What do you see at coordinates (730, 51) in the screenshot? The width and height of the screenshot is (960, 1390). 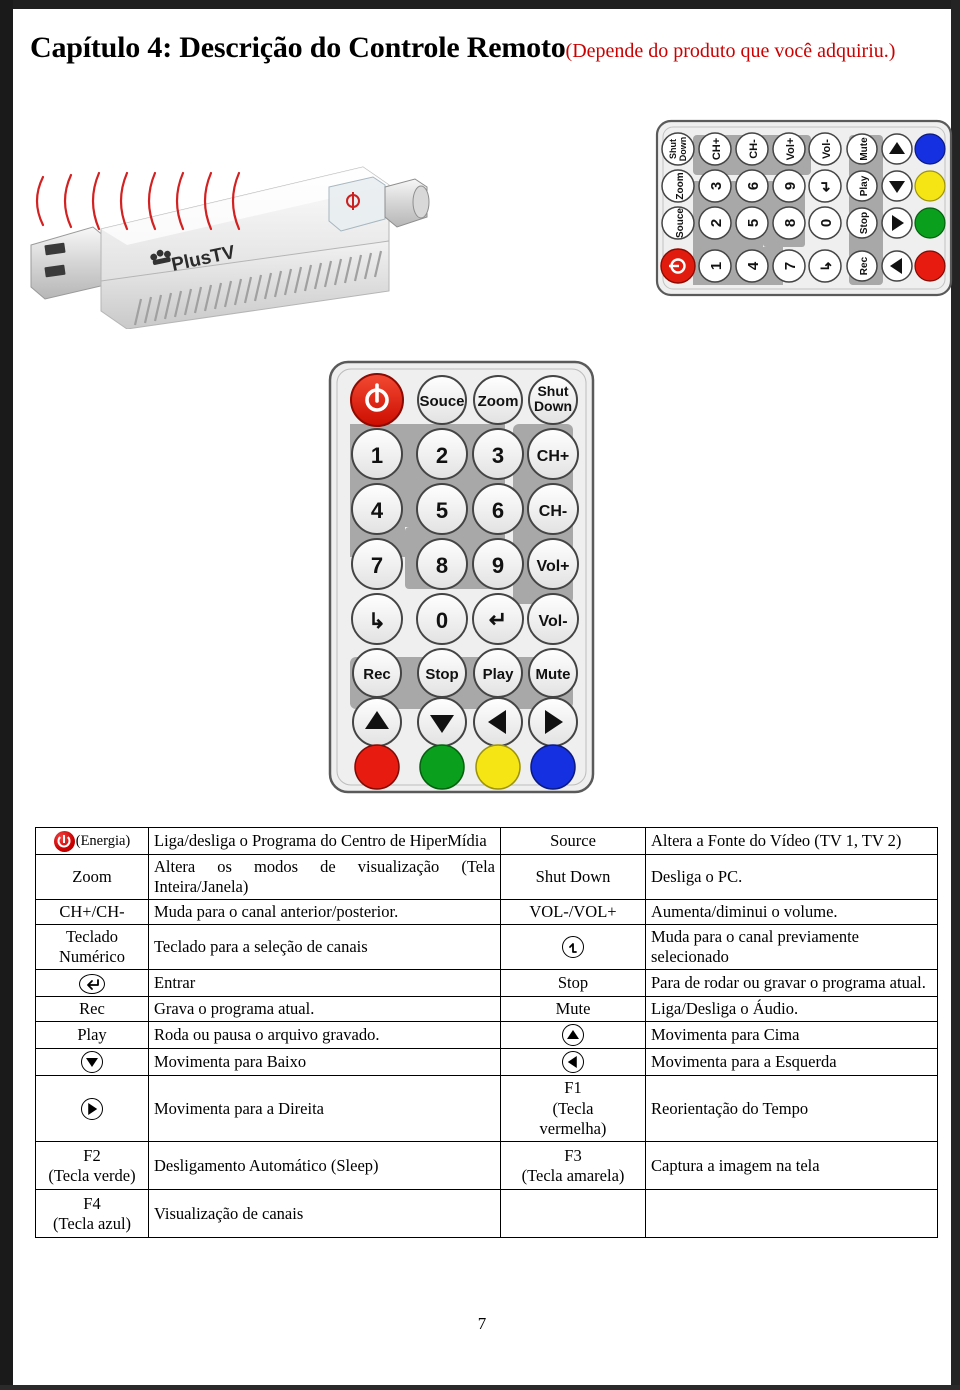 I see `page-title-note: (Depende do produto que você adquiriu.)` at bounding box center [730, 51].